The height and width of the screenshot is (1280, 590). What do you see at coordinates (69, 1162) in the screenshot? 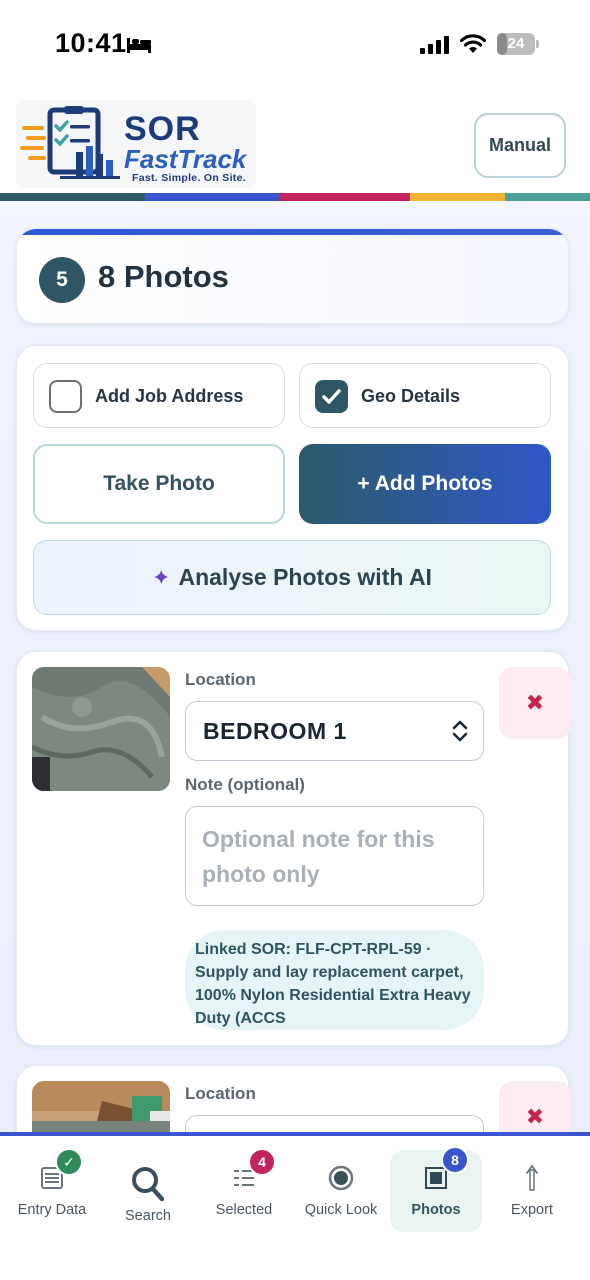
I see `entry-data-complete-badge: ✓` at bounding box center [69, 1162].